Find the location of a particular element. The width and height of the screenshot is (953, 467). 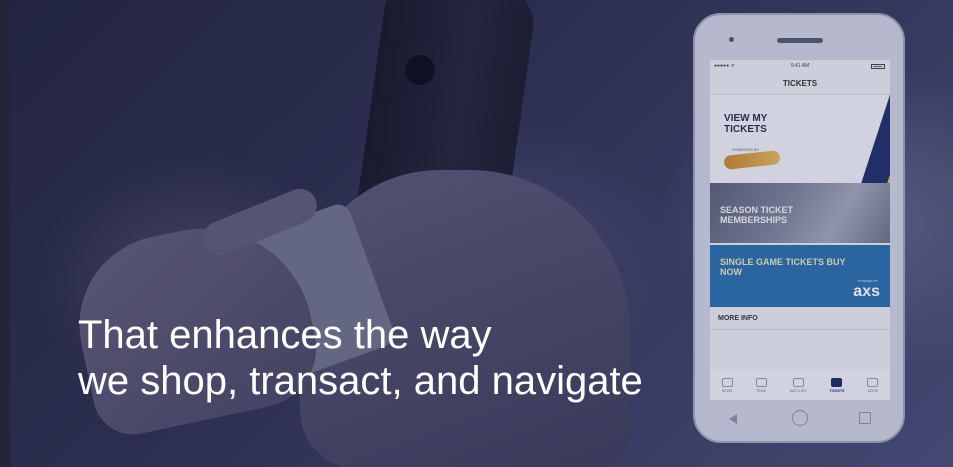

tab-matches: MATCHES is located at coordinates (798, 385).